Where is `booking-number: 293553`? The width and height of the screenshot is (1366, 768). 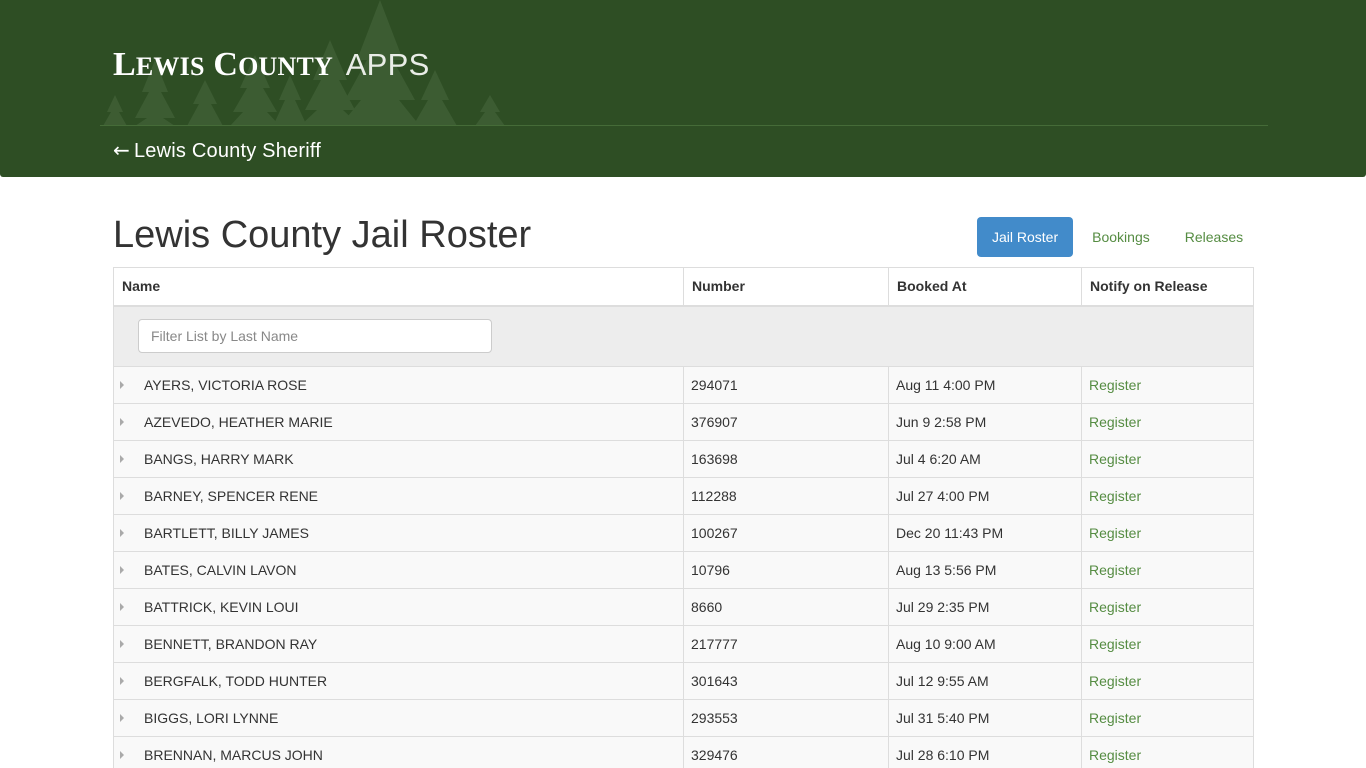
booking-number: 293553 is located at coordinates (786, 718).